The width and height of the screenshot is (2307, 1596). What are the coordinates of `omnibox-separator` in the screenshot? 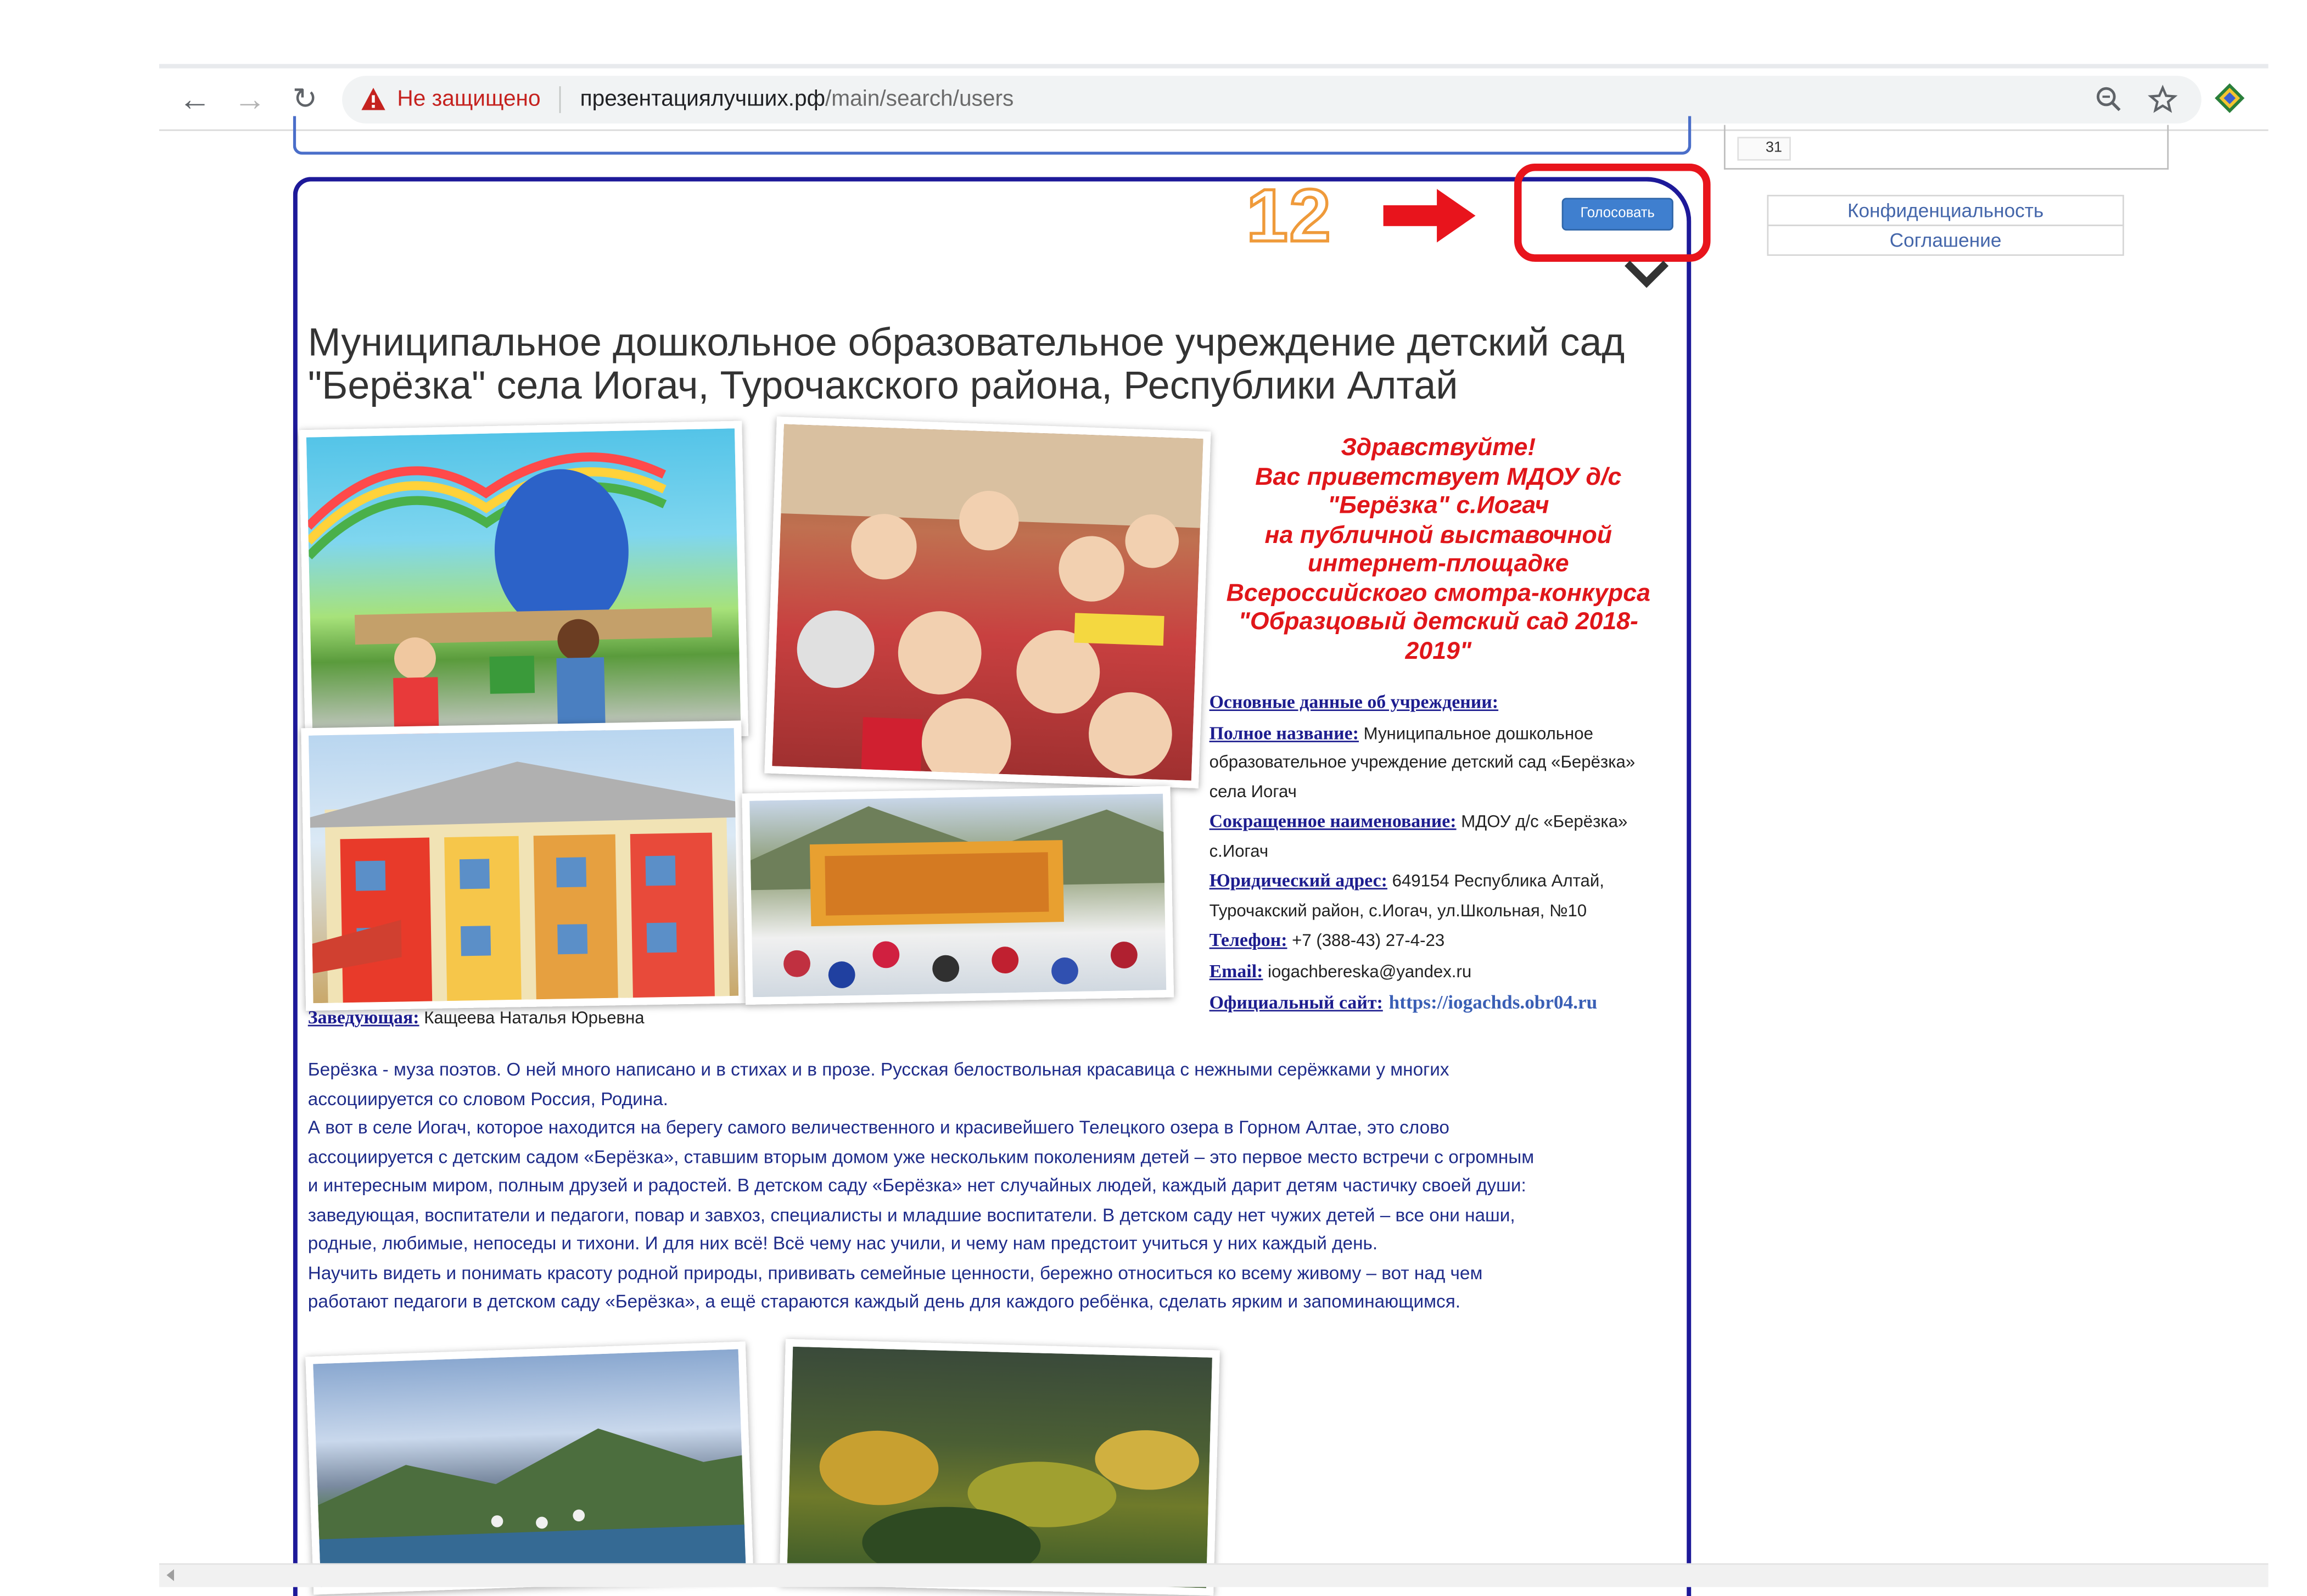 It's located at (560, 100).